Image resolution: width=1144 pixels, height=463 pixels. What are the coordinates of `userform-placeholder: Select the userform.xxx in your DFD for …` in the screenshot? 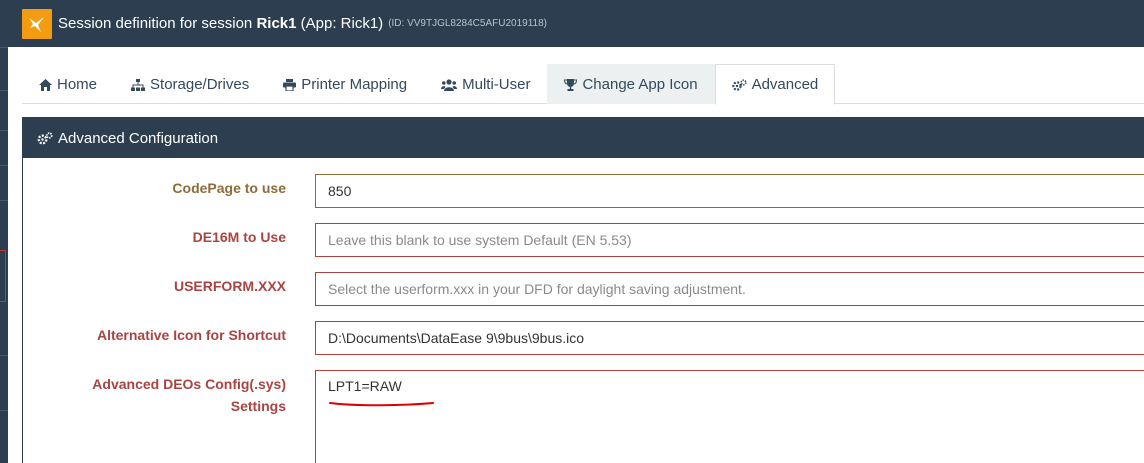 It's located at (537, 289).